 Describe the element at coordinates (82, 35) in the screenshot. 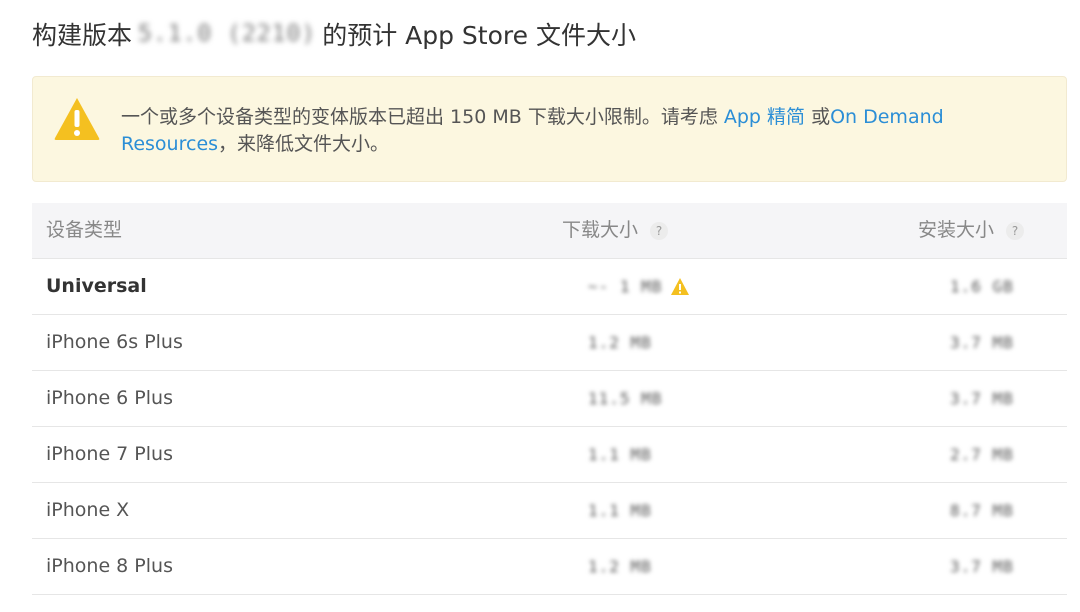

I see `title-prefix: 构建版本` at that location.